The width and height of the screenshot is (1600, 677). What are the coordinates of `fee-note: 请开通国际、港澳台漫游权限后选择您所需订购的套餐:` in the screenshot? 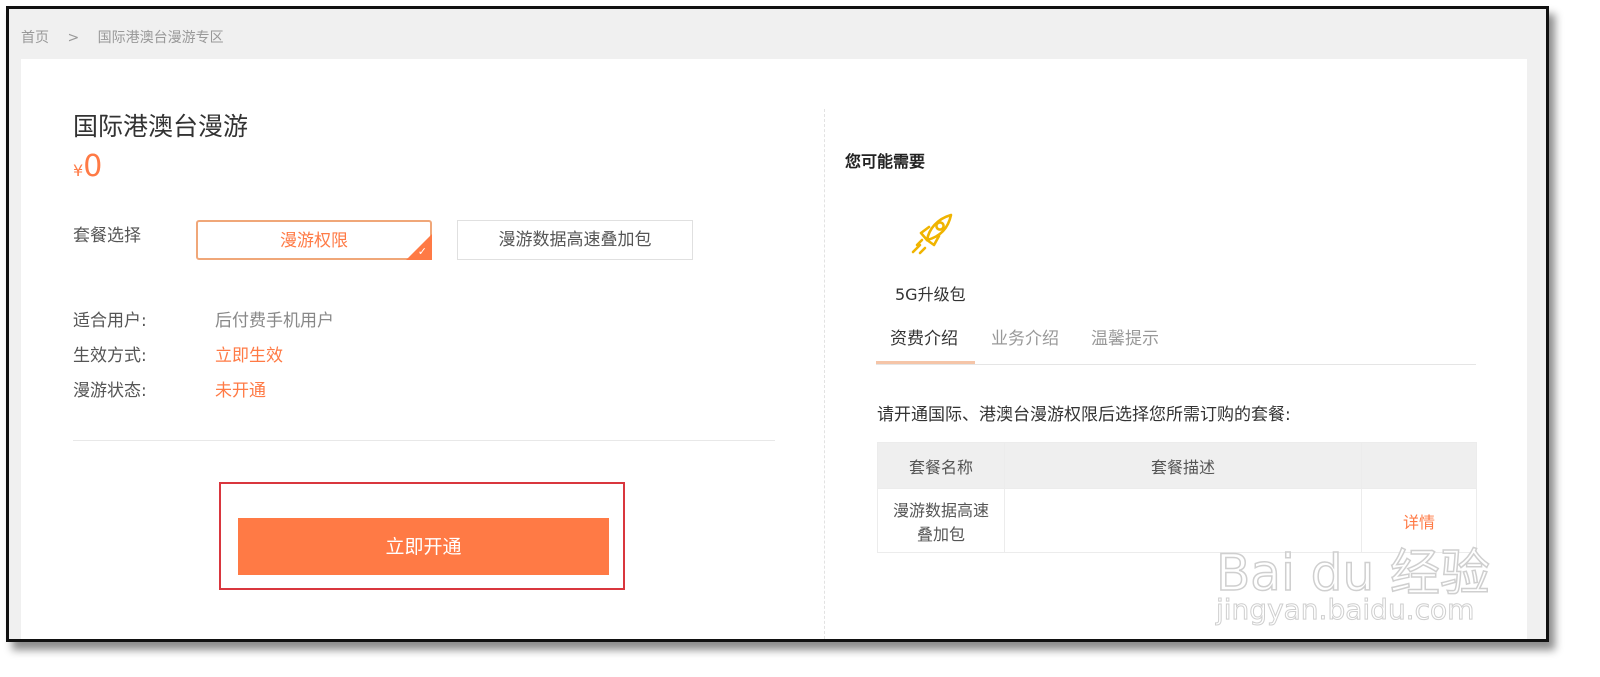 It's located at (1084, 415).